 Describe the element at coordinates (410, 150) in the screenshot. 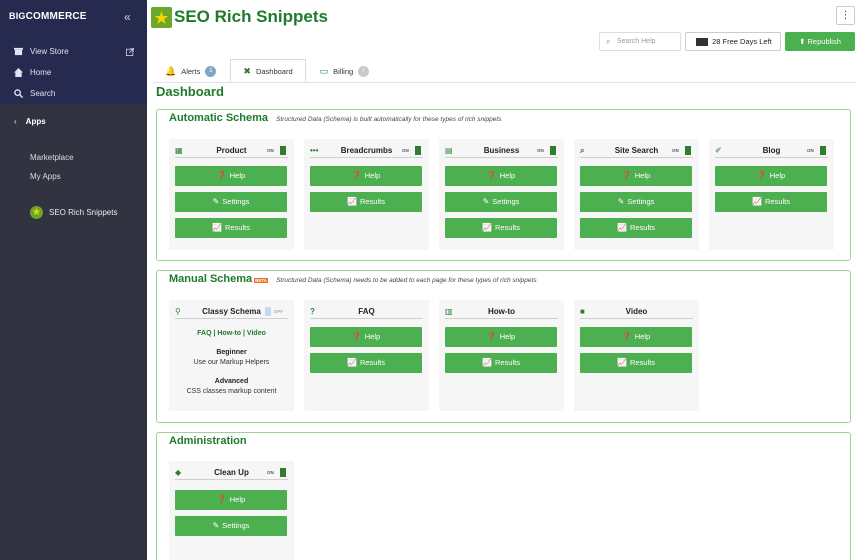

I see `breadcrumbs-toggle: ON` at that location.